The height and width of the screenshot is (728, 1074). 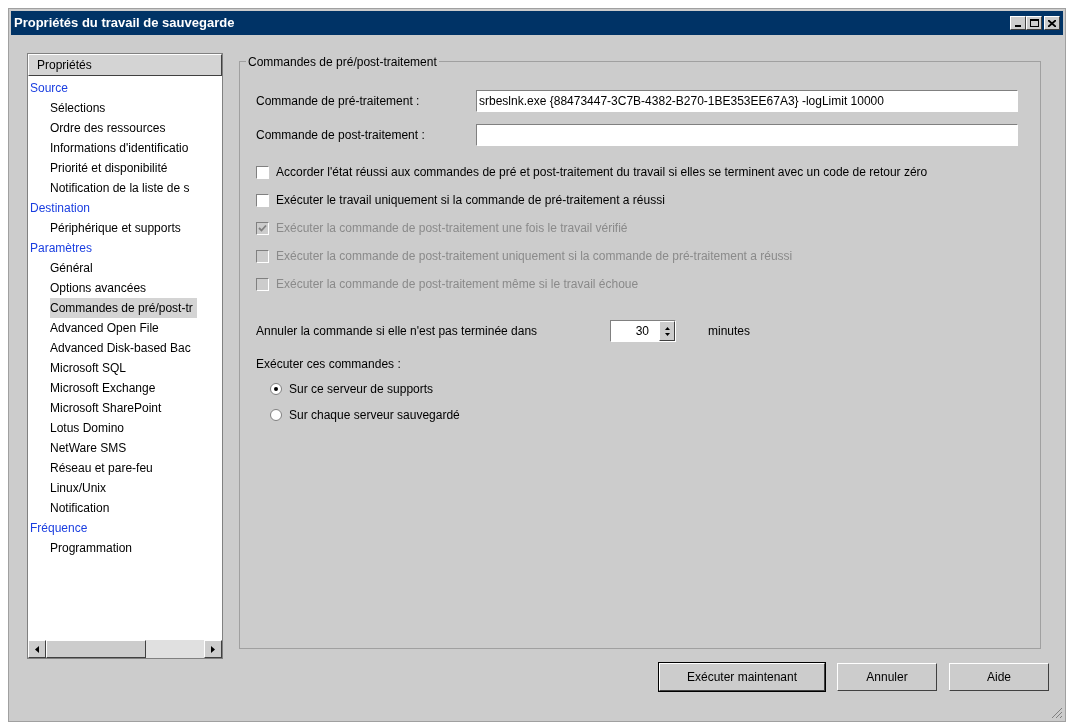 What do you see at coordinates (887, 677) in the screenshot?
I see `dialog-button: Annuler` at bounding box center [887, 677].